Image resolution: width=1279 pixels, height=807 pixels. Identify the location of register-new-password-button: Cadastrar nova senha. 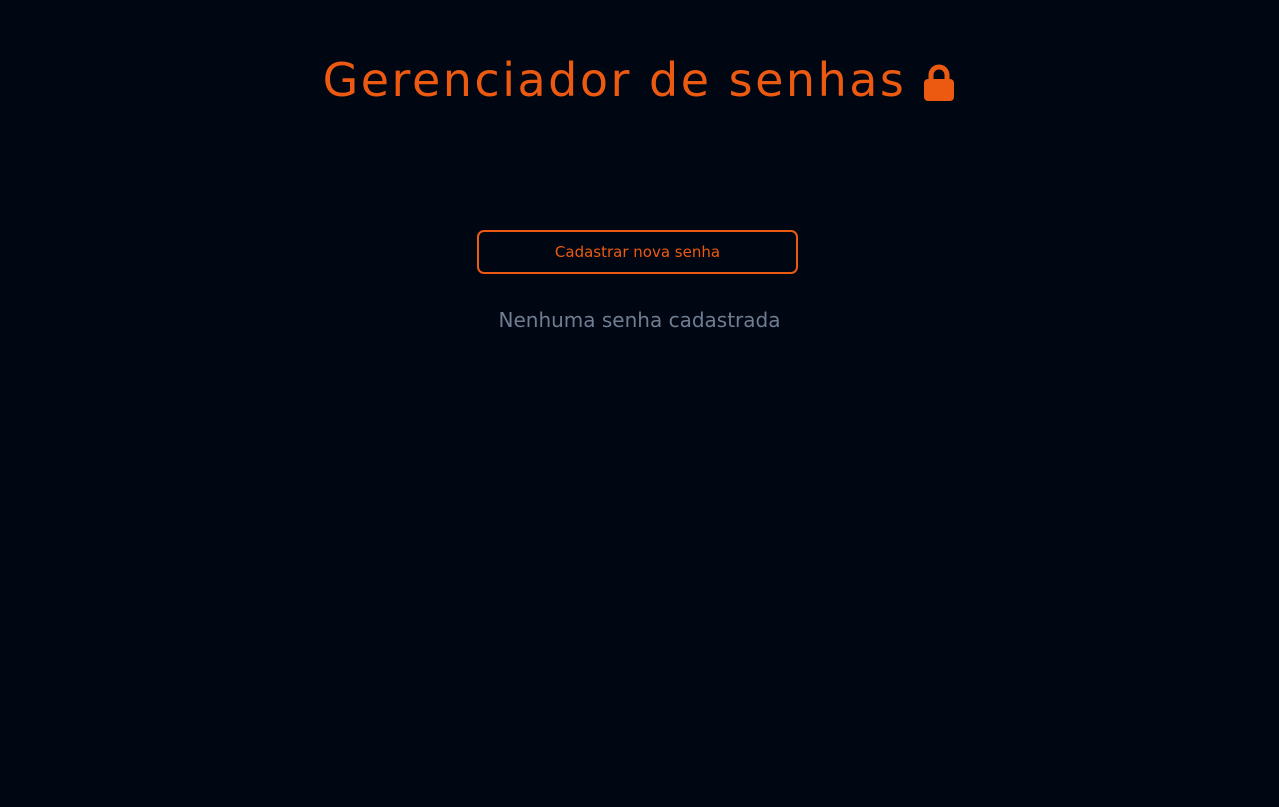
(637, 252).